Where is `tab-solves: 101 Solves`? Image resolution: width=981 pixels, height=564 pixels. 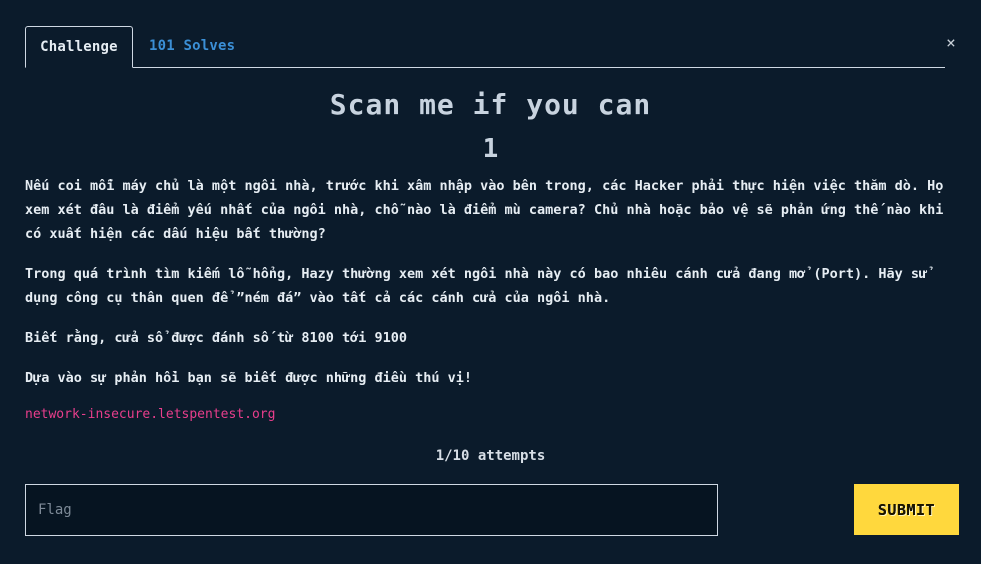
tab-solves: 101 Solves is located at coordinates (192, 46).